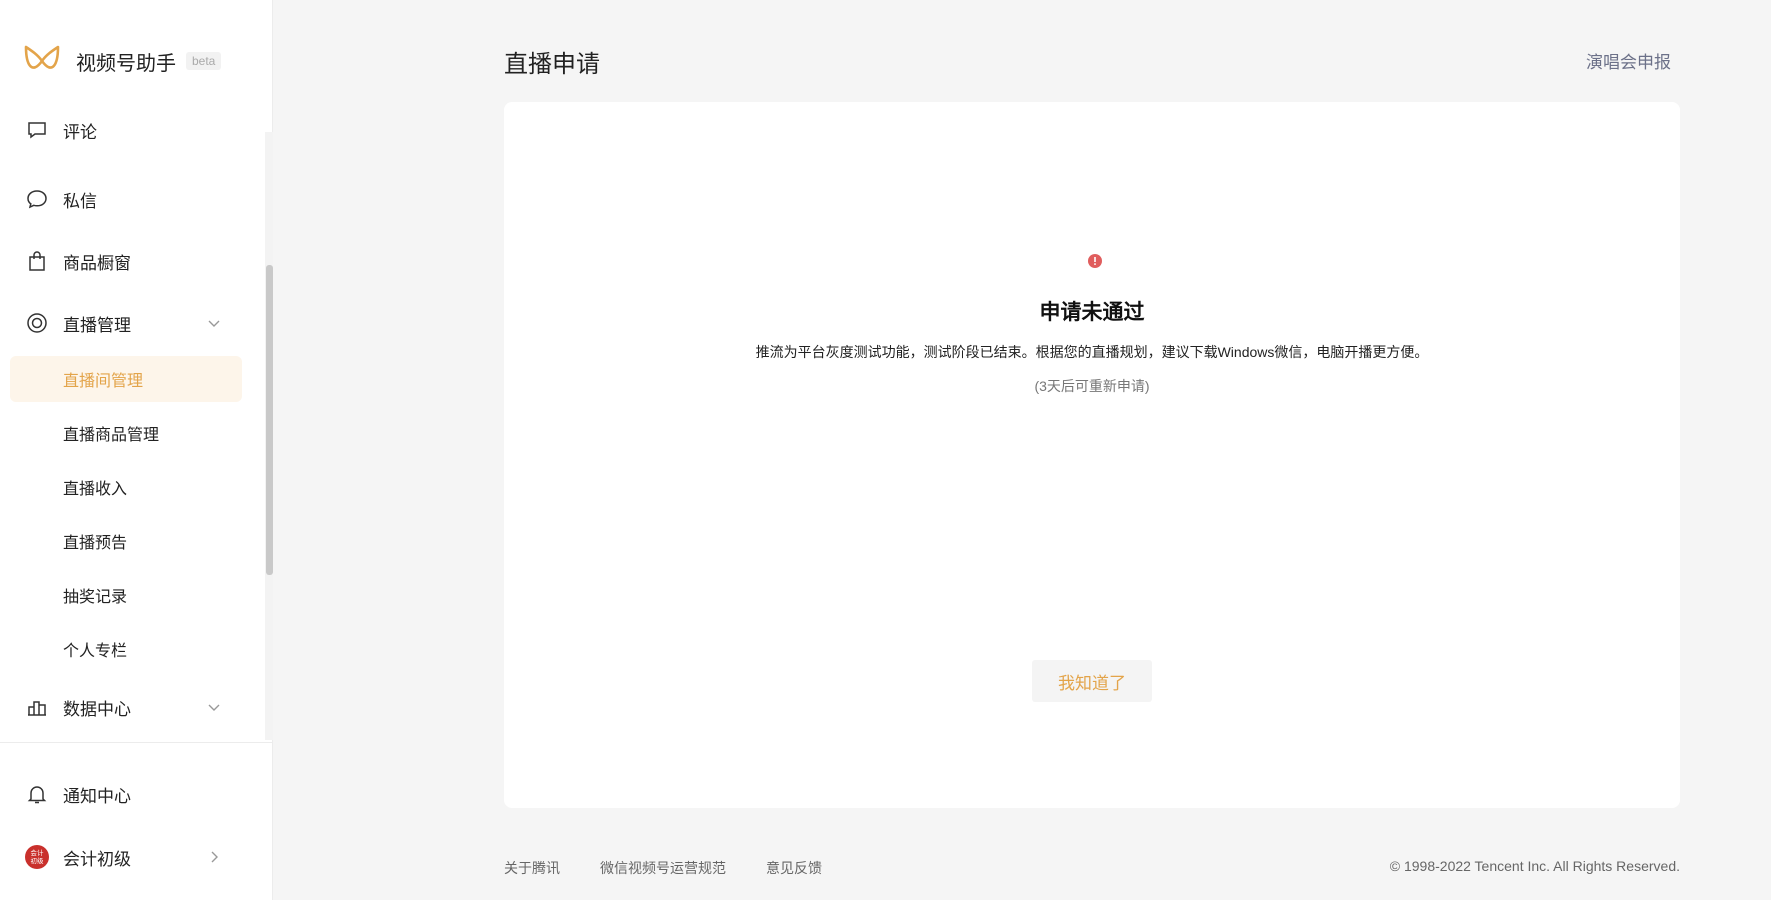 The image size is (1771, 900). What do you see at coordinates (80, 132) in the screenshot?
I see `sidebar-item-label: 评论` at bounding box center [80, 132].